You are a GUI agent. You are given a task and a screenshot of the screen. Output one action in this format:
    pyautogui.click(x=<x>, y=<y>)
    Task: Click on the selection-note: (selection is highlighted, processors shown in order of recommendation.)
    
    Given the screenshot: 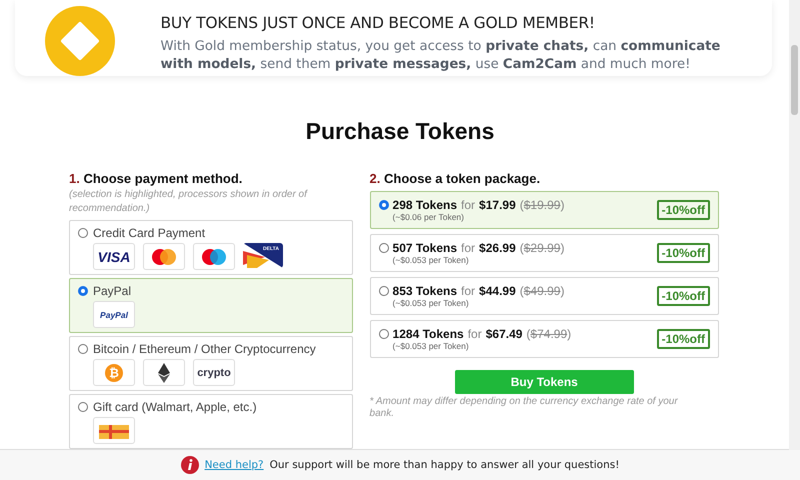 What is the action you would take?
    pyautogui.click(x=189, y=202)
    